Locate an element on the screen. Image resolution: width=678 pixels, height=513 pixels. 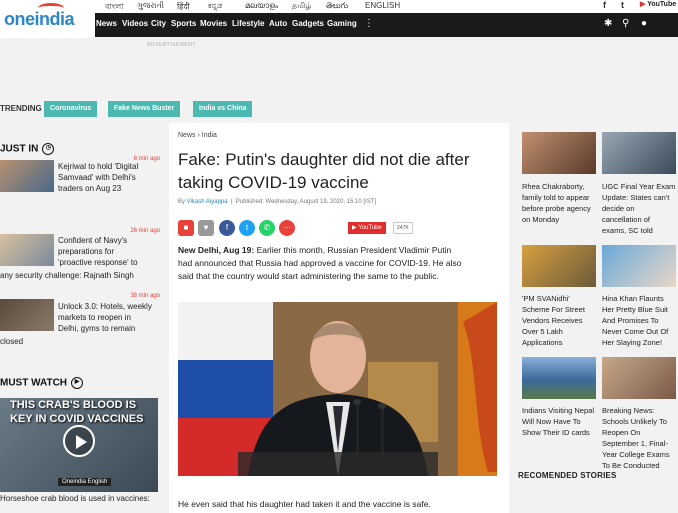
nav-news: News is located at coordinates (106, 23).